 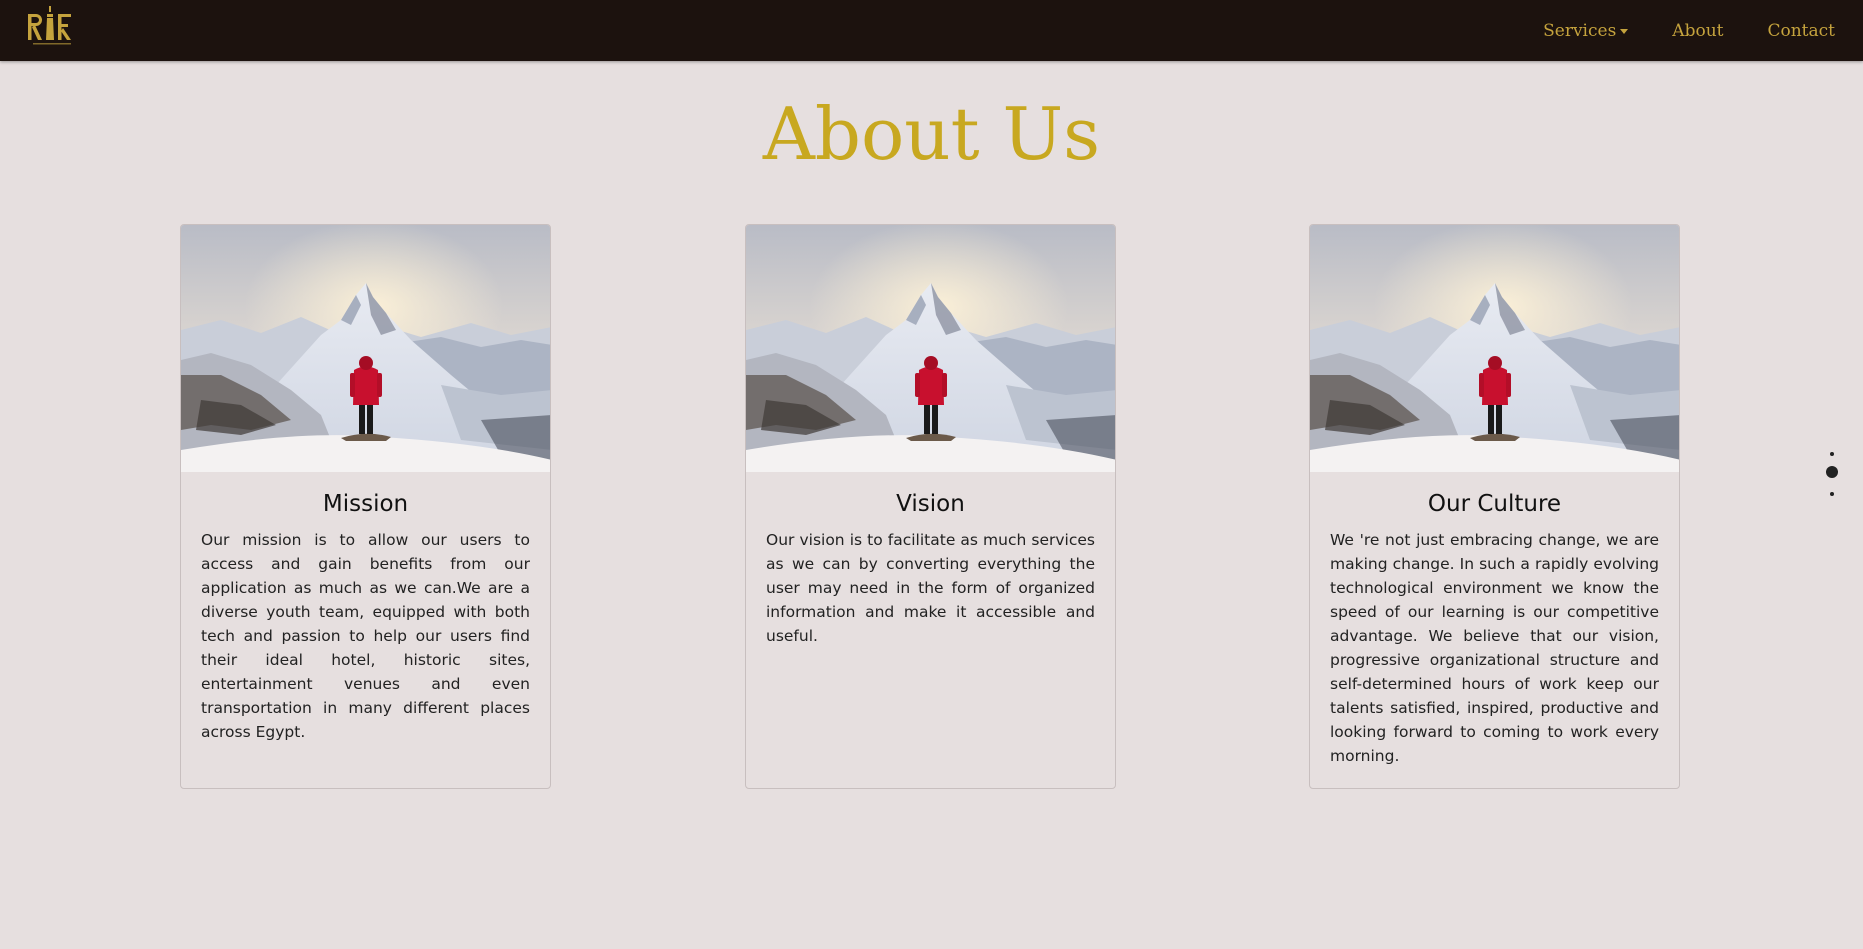 I want to click on nav-contact-link: Contact, so click(x=1801, y=31).